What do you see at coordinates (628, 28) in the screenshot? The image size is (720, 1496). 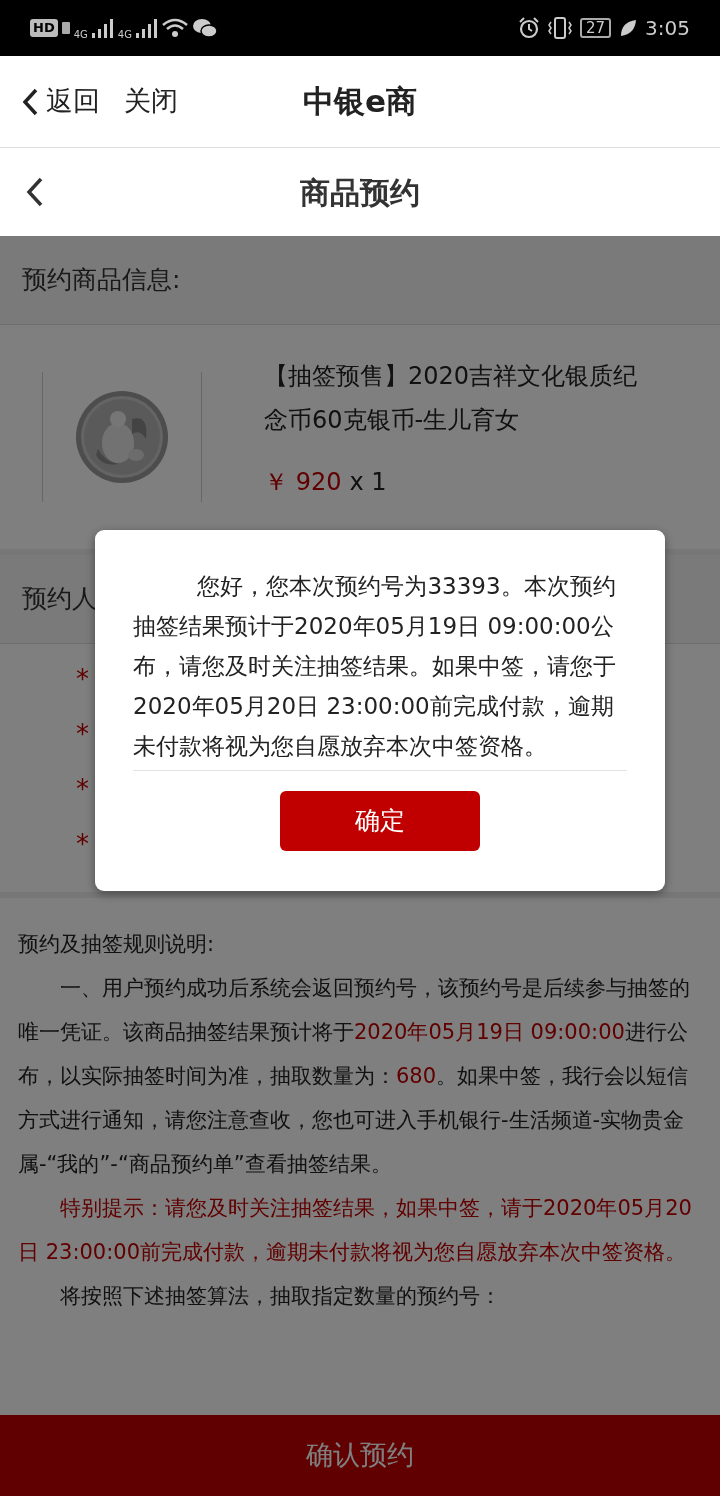 I see `leaf-icon` at bounding box center [628, 28].